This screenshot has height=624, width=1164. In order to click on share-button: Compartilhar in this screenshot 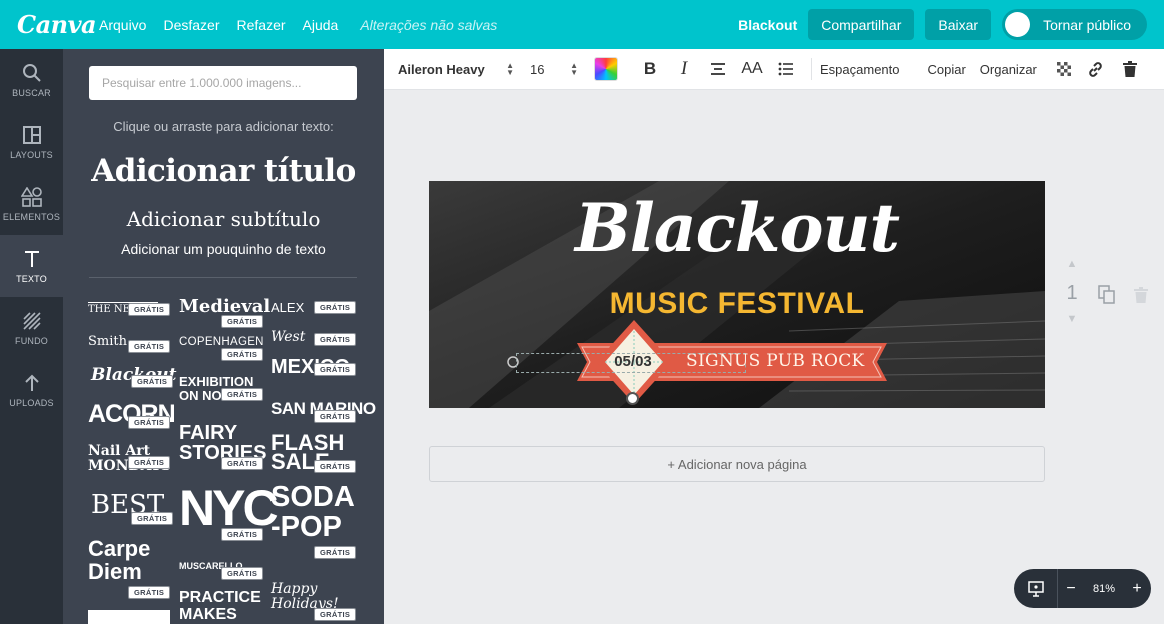, I will do `click(861, 24)`.